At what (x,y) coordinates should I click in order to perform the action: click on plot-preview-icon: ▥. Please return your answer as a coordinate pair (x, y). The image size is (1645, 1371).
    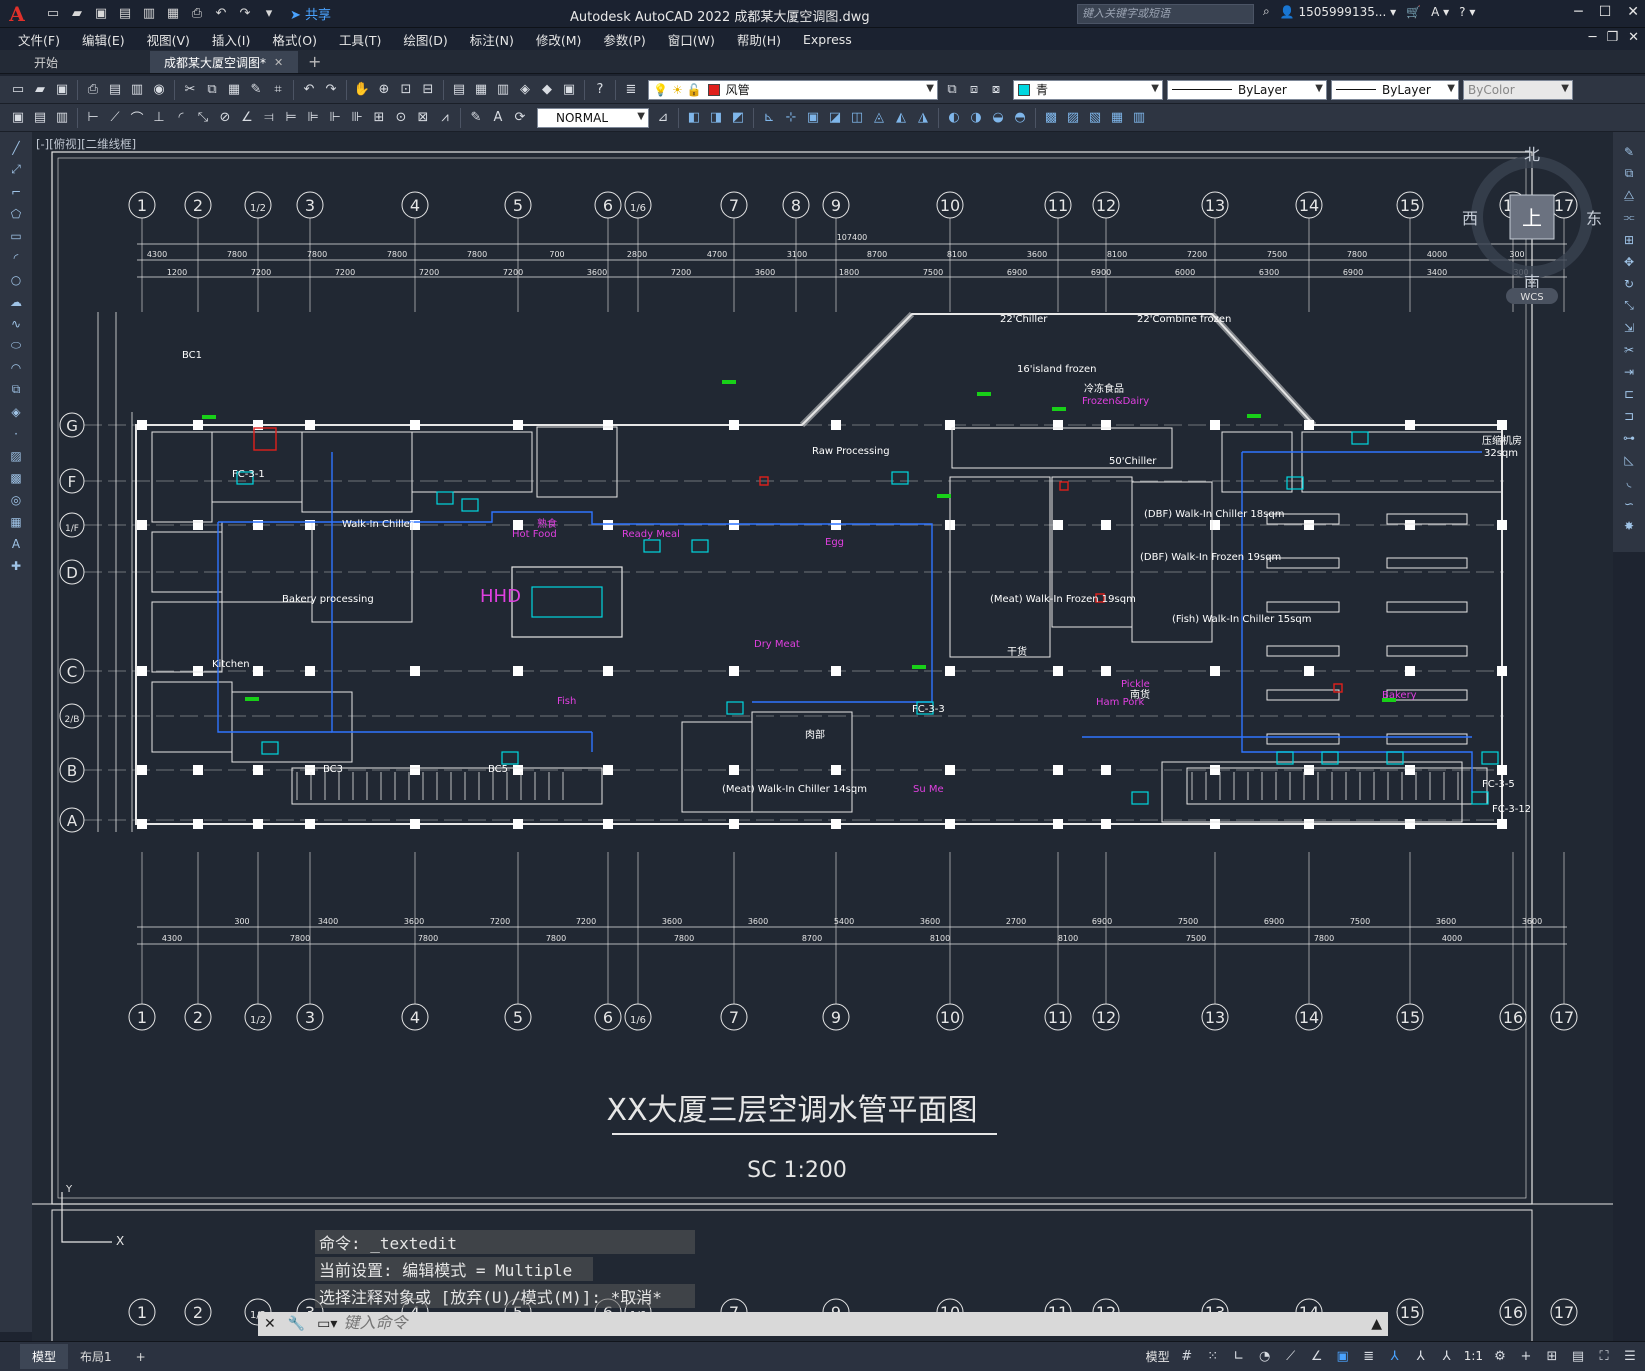
    Looking at the image, I should click on (149, 14).